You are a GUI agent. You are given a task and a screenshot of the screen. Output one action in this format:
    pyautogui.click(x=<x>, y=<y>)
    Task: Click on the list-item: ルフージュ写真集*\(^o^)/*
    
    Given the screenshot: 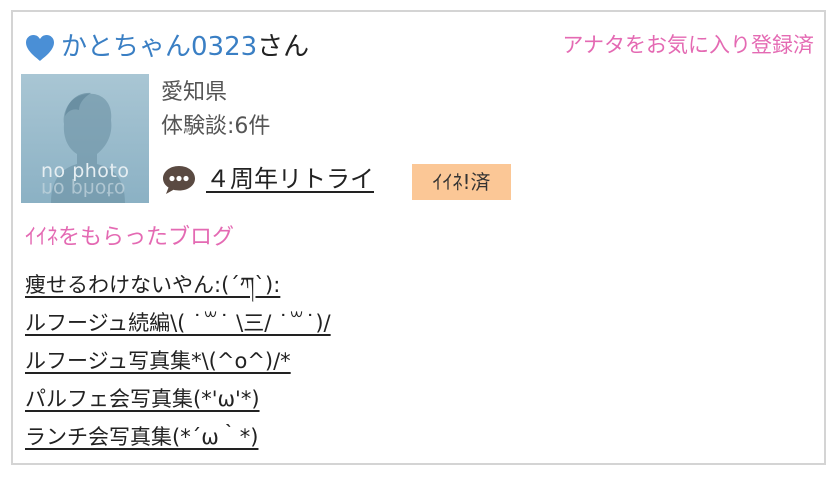 What is the action you would take?
    pyautogui.click(x=178, y=363)
    